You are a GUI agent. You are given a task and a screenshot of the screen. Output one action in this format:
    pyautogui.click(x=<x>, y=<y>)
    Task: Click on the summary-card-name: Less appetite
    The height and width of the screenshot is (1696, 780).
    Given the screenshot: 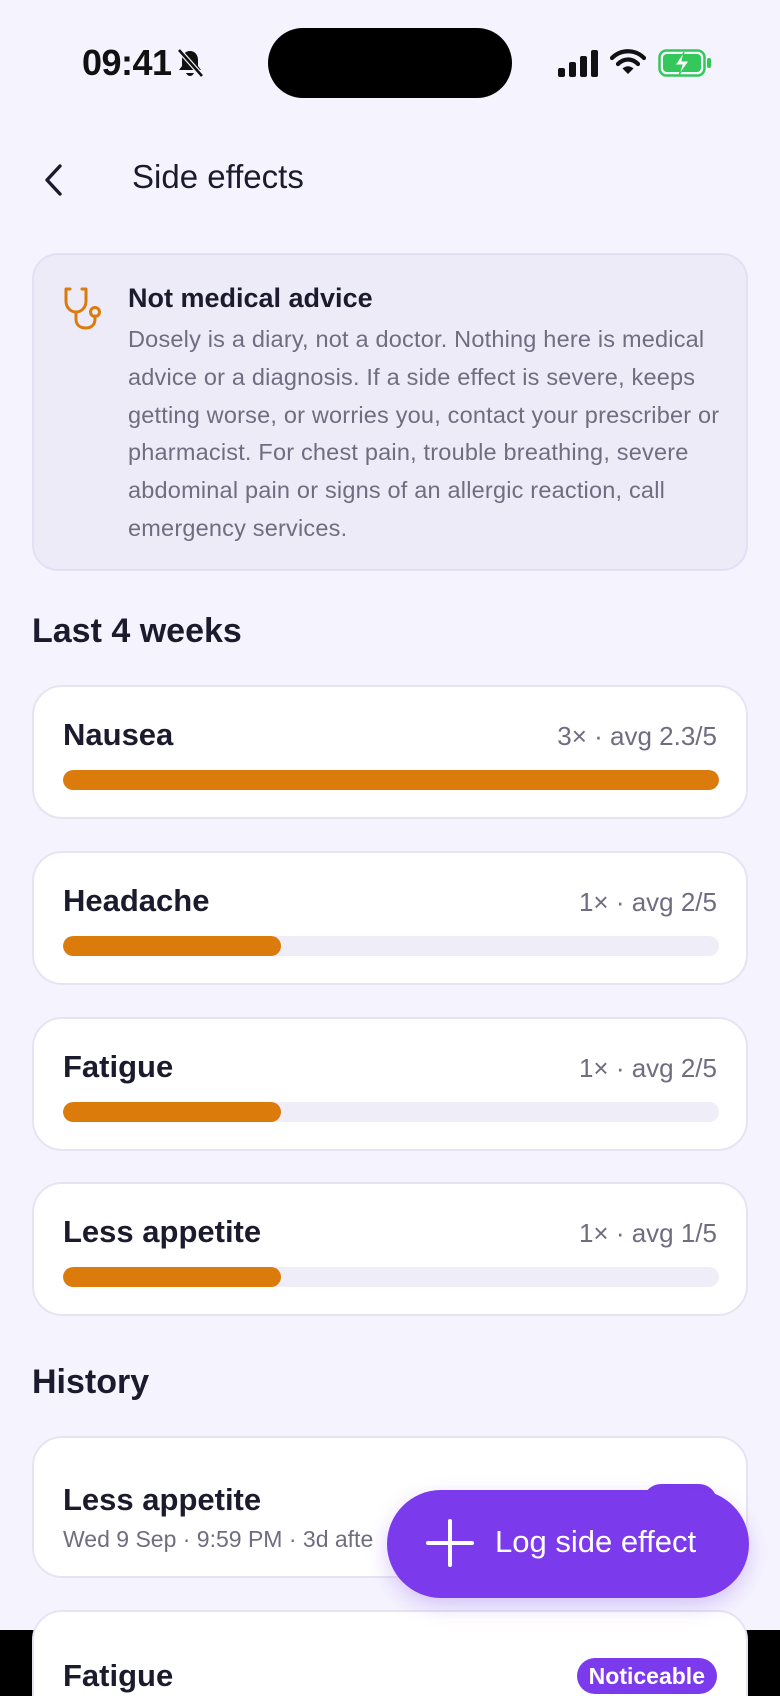 What is the action you would take?
    pyautogui.click(x=162, y=1231)
    